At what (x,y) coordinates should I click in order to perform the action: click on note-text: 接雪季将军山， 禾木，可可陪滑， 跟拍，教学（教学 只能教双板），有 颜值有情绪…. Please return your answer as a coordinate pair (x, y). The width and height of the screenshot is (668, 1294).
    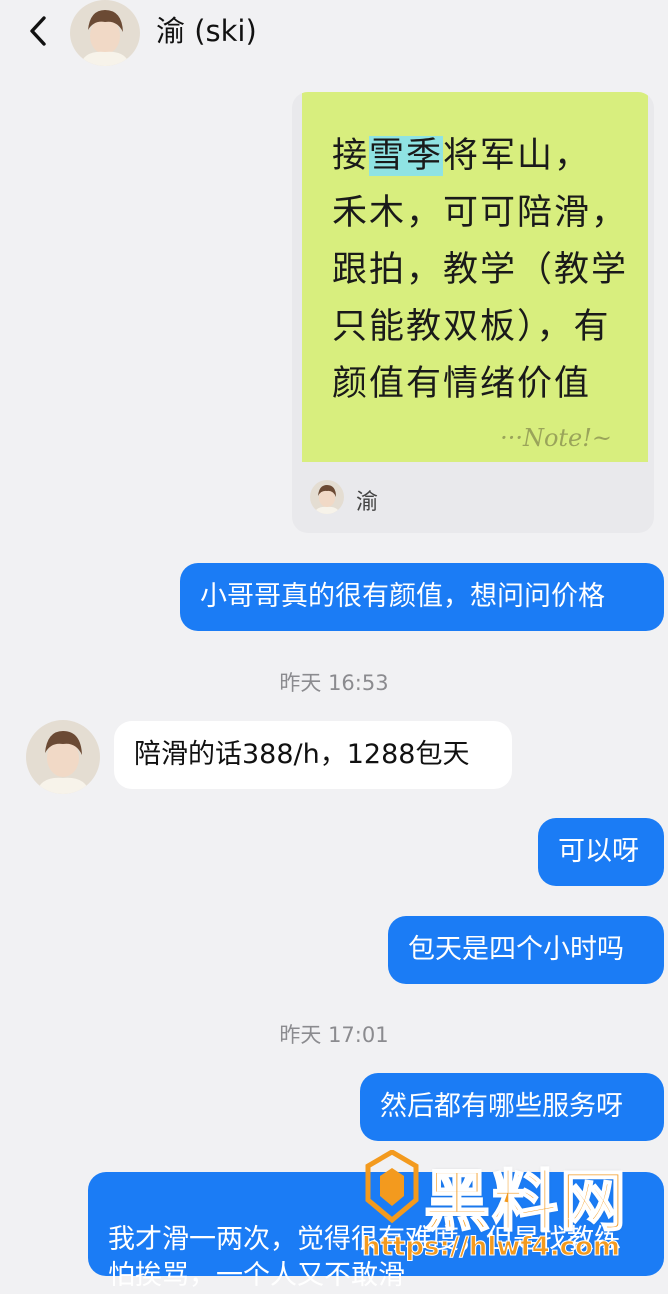
    Looking at the image, I should click on (487, 270).